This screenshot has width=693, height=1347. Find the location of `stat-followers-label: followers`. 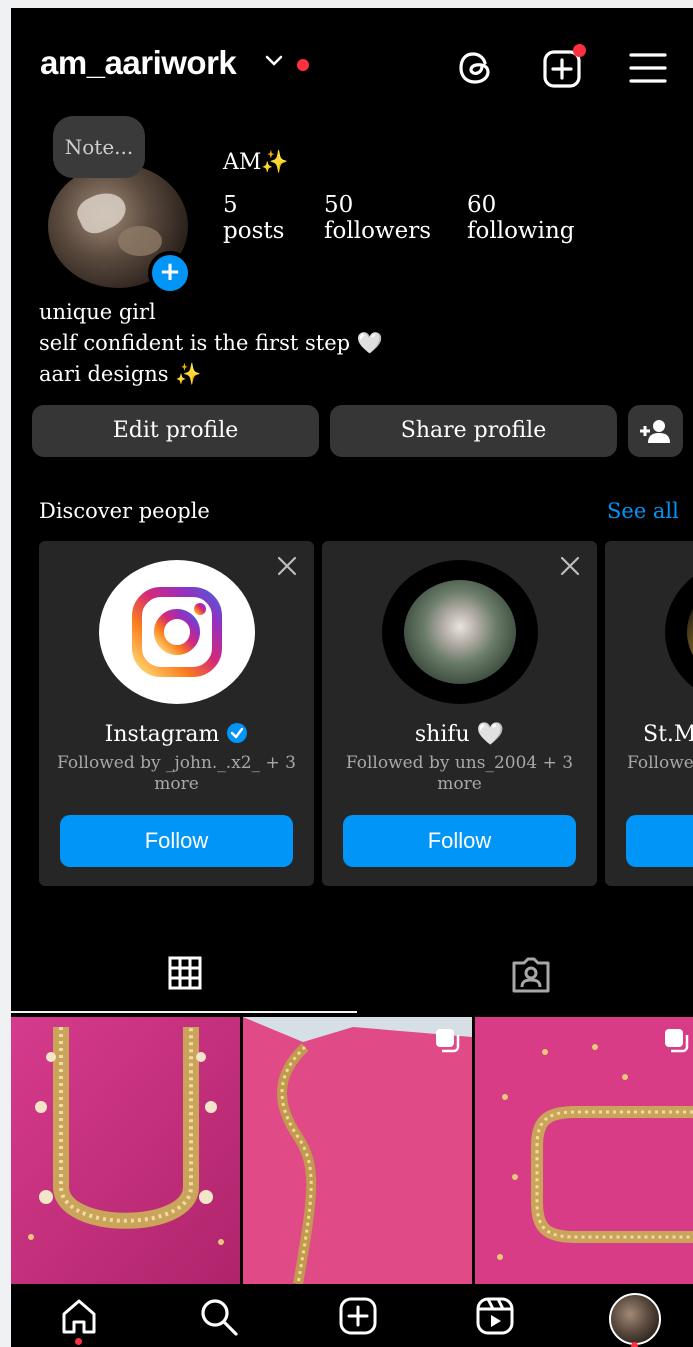

stat-followers-label: followers is located at coordinates (378, 231).